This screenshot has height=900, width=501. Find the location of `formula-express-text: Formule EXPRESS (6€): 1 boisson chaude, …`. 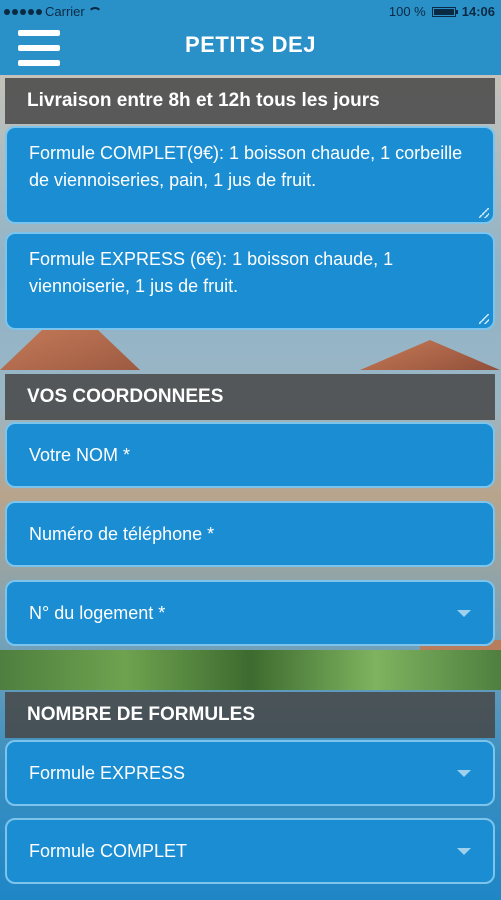

formula-express-text: Formule EXPRESS (6€): 1 boisson chaude, … is located at coordinates (211, 272).